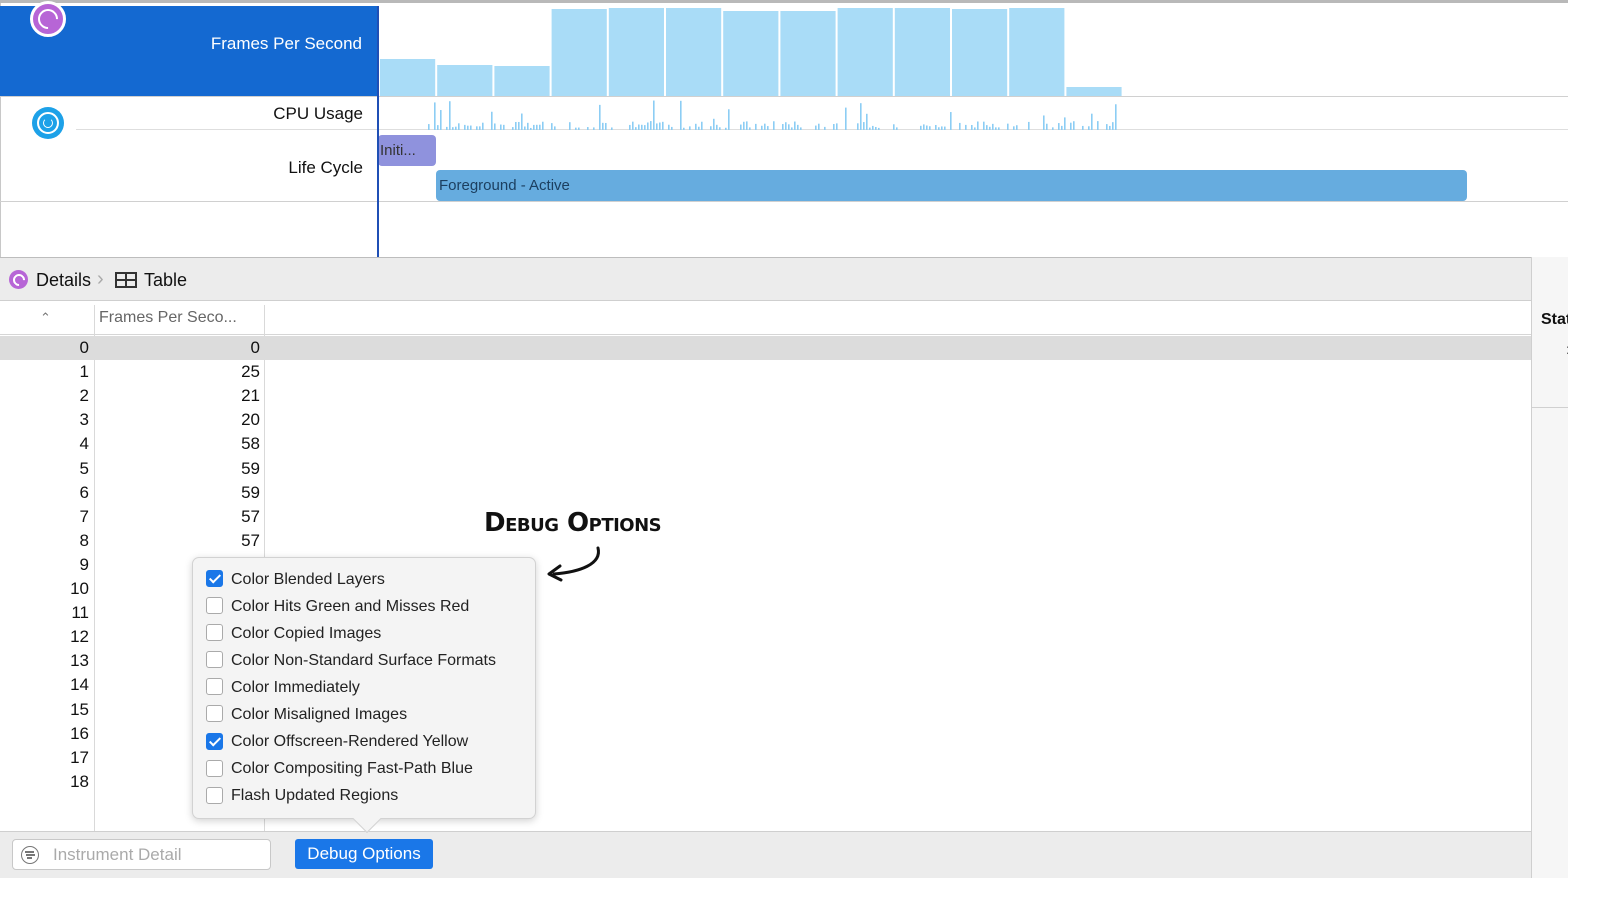  Describe the element at coordinates (364, 660) in the screenshot. I see `debug-option-item: Color Non-Standard Surface Formats` at that location.